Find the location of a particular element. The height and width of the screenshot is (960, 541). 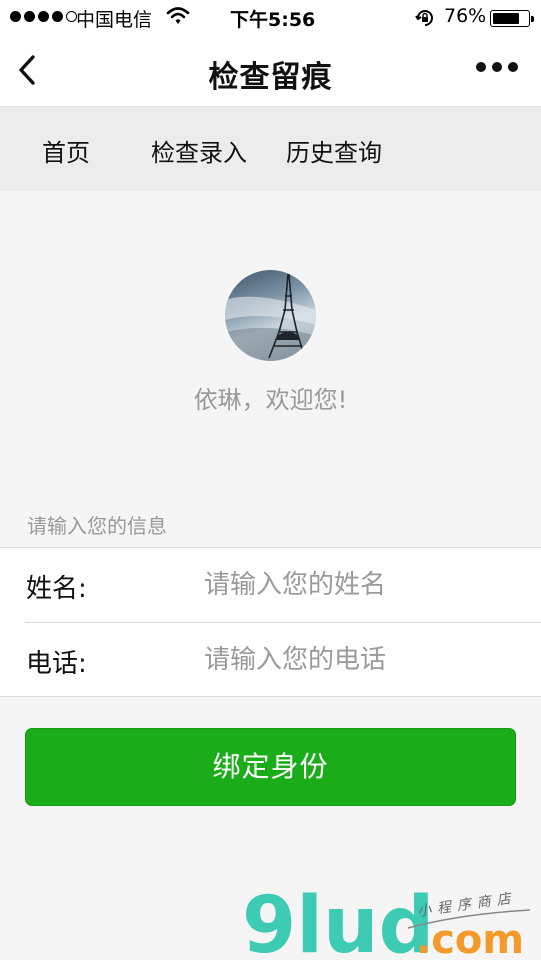

watermark-logo: 9lud .com 小程序商店 is located at coordinates (390, 920).